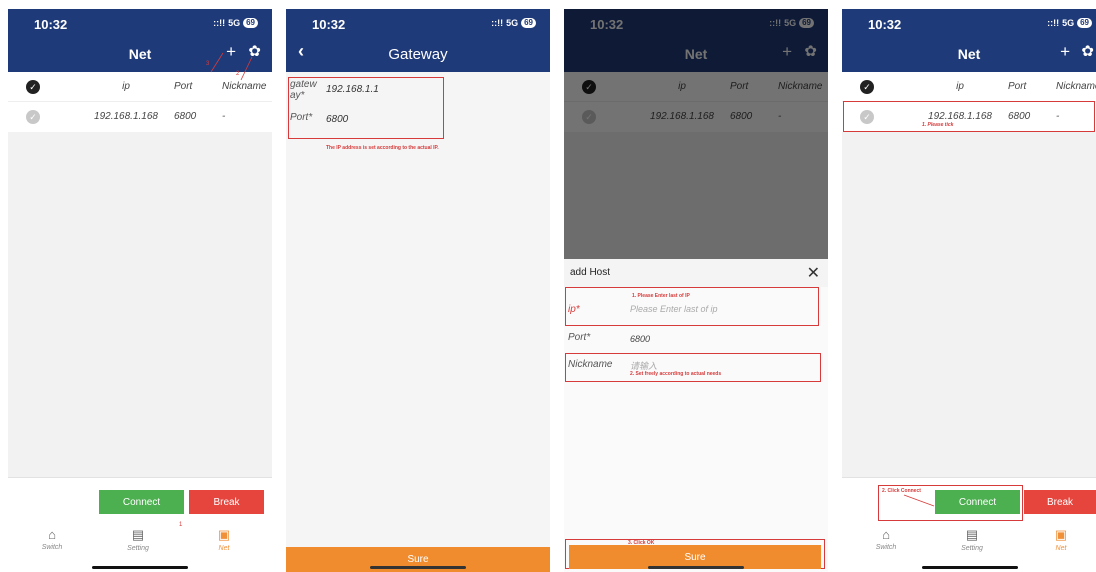 This screenshot has width=1096, height=572. I want to click on column-ip: ip, so click(960, 86).